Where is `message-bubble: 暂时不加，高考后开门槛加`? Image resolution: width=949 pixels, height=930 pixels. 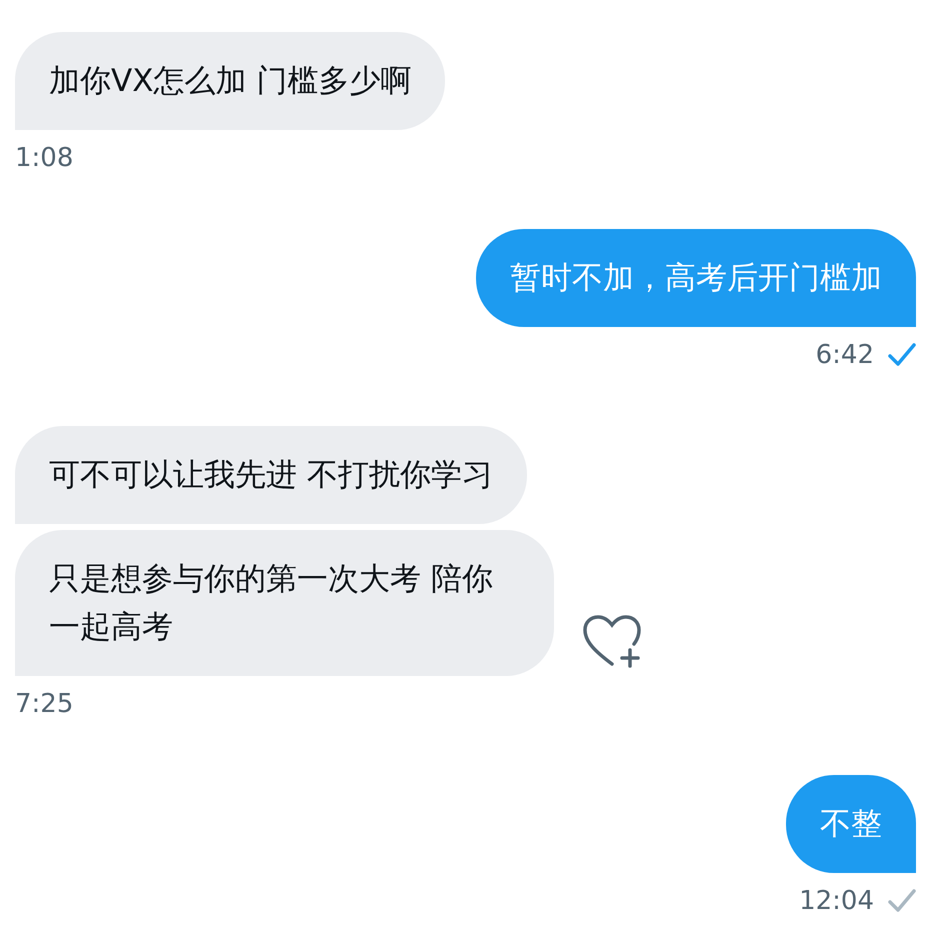 message-bubble: 暂时不加，高考后开门槛加 is located at coordinates (696, 278).